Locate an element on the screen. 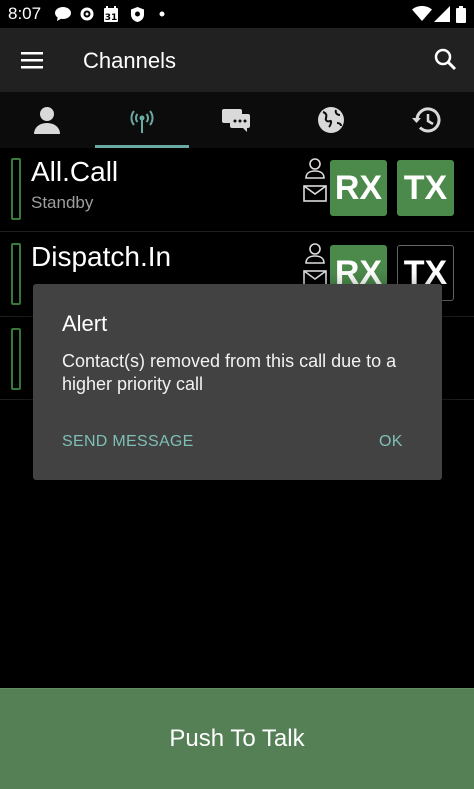  tab-channels is located at coordinates (142, 120).